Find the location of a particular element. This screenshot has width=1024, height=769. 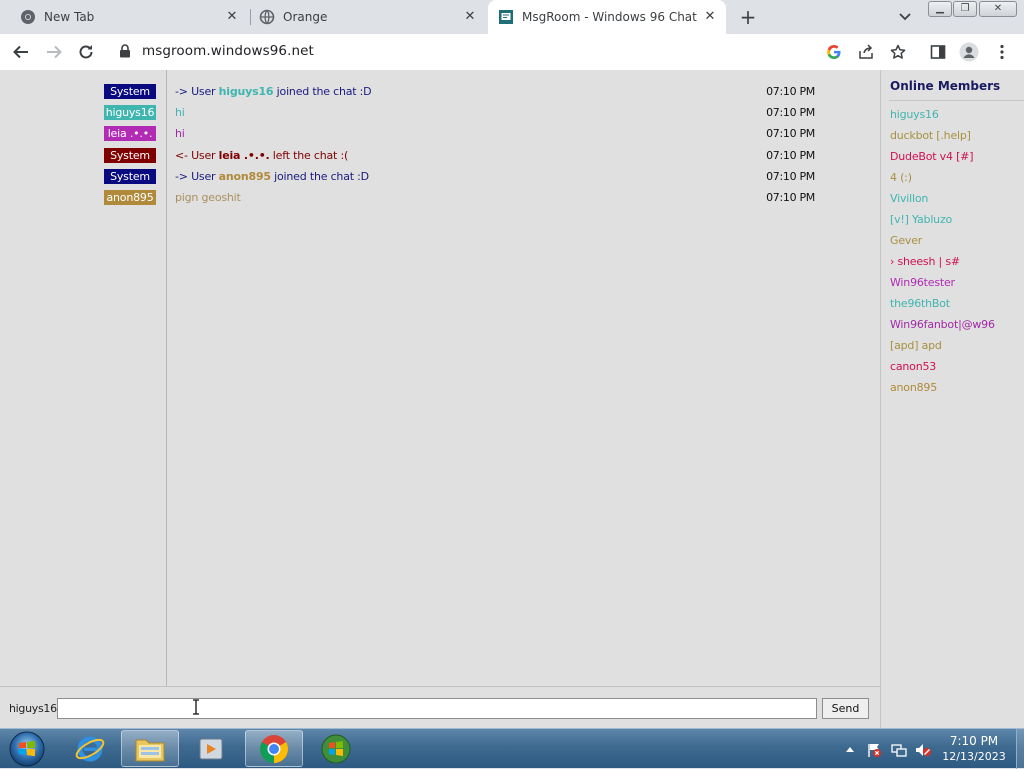

profile-icon is located at coordinates (969, 52).